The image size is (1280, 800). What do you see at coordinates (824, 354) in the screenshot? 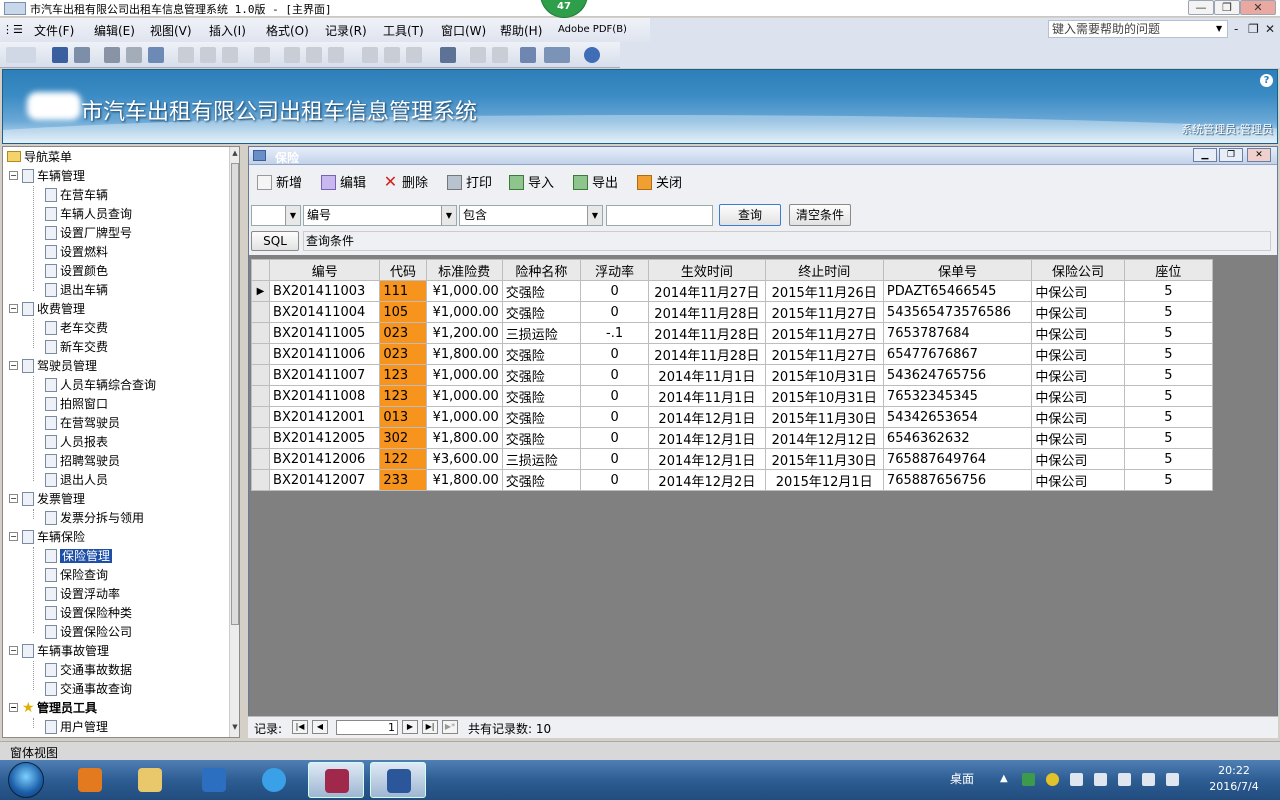
I see `table-cell: 2015年11月27日` at bounding box center [824, 354].